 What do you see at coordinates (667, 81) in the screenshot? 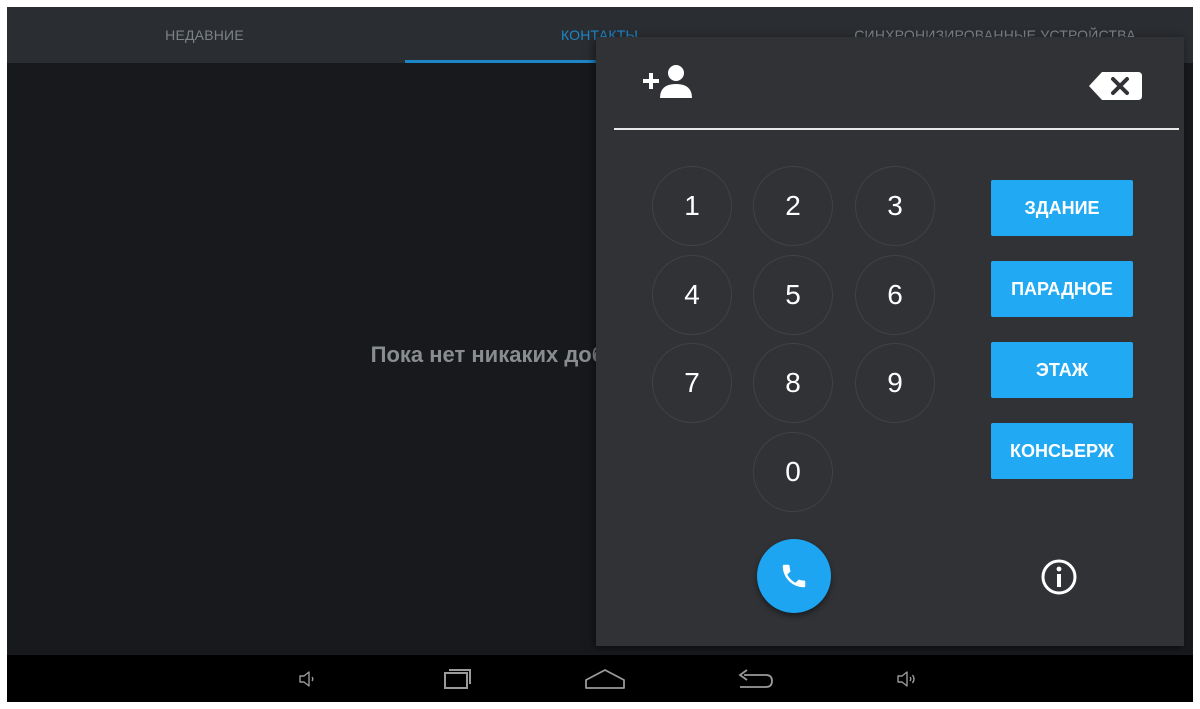
I see `add-contact-icon` at bounding box center [667, 81].